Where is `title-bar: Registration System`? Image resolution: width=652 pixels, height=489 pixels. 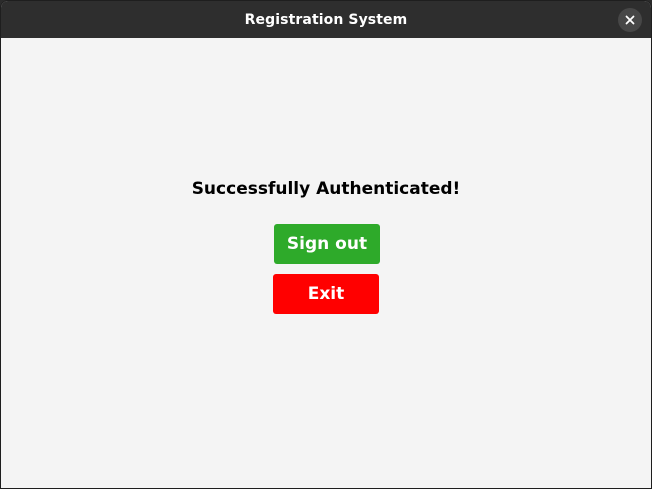
title-bar: Registration System is located at coordinates (326, 19).